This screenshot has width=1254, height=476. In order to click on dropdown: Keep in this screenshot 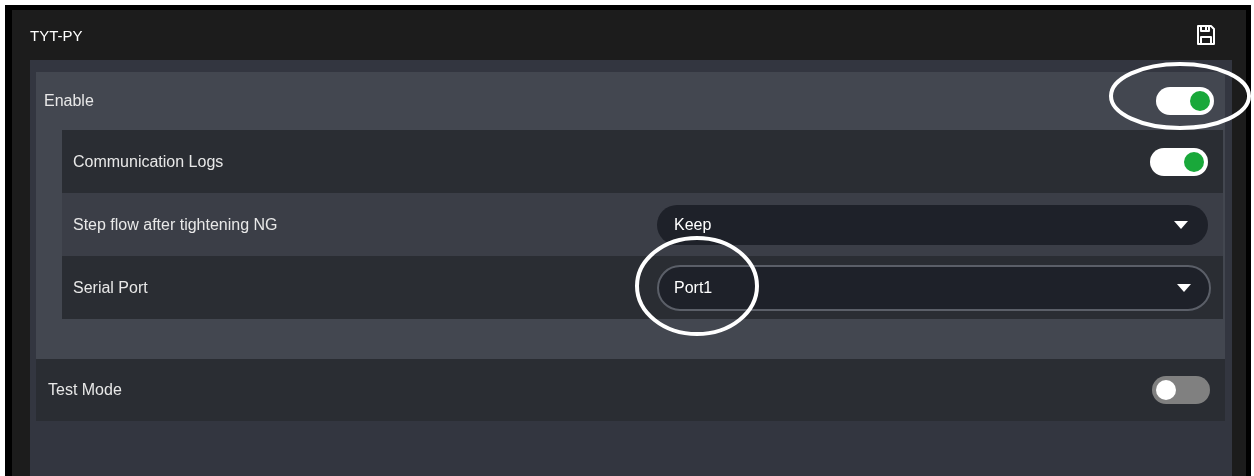, I will do `click(932, 224)`.